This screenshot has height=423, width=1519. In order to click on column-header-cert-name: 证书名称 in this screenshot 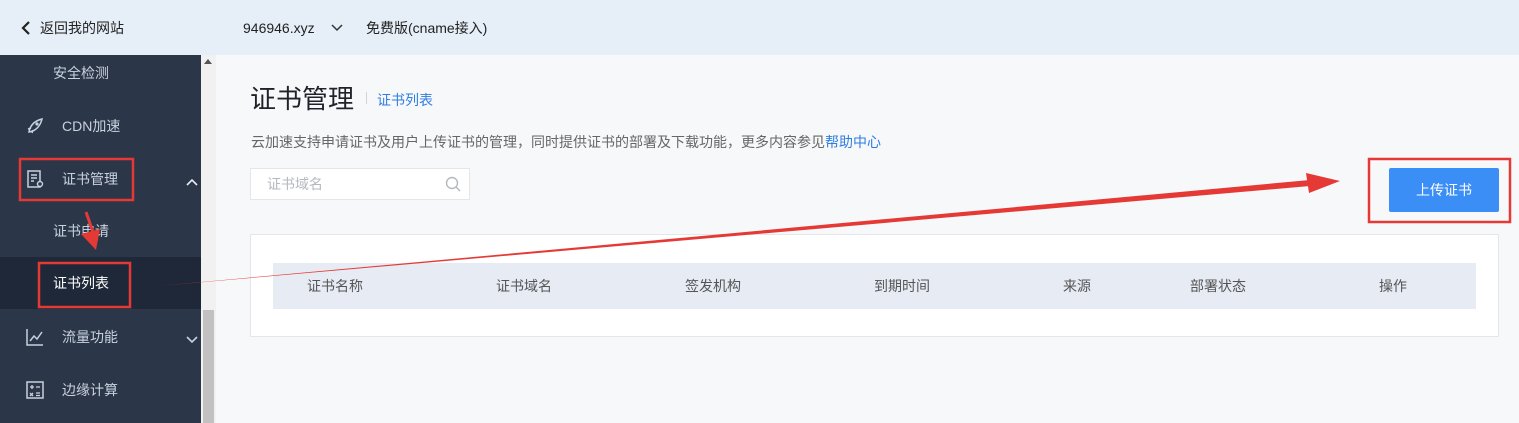, I will do `click(335, 286)`.